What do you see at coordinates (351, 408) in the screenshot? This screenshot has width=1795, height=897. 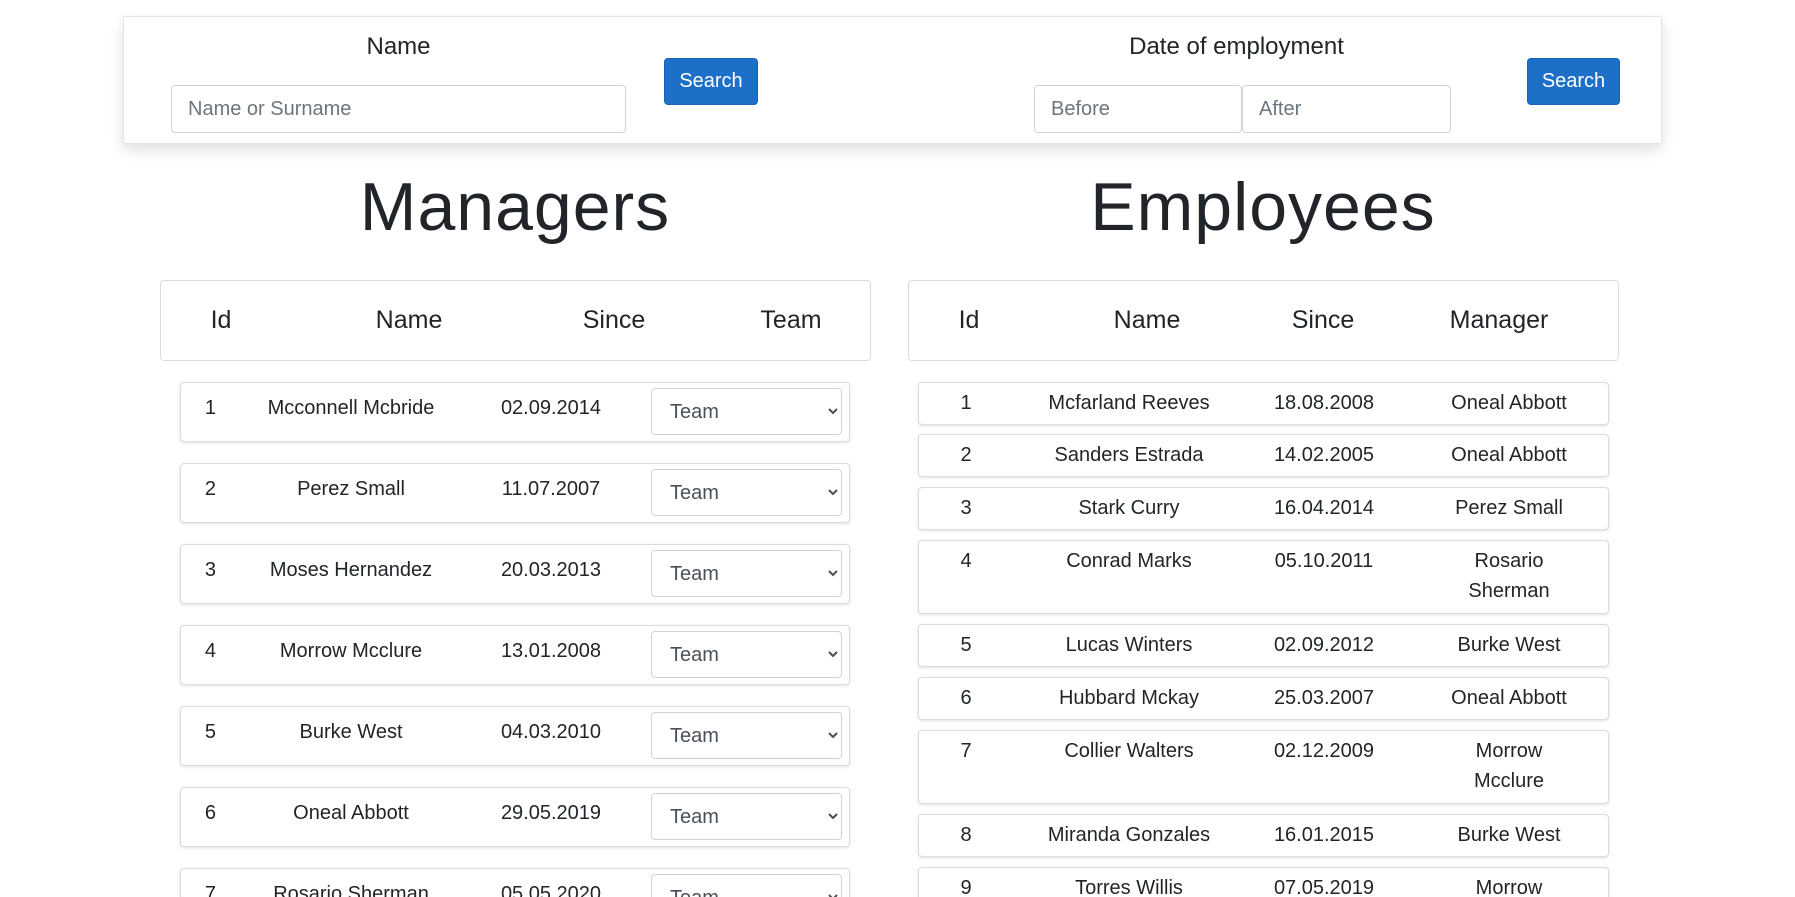 I see `manager-name: Mcconnell Mcbride` at bounding box center [351, 408].